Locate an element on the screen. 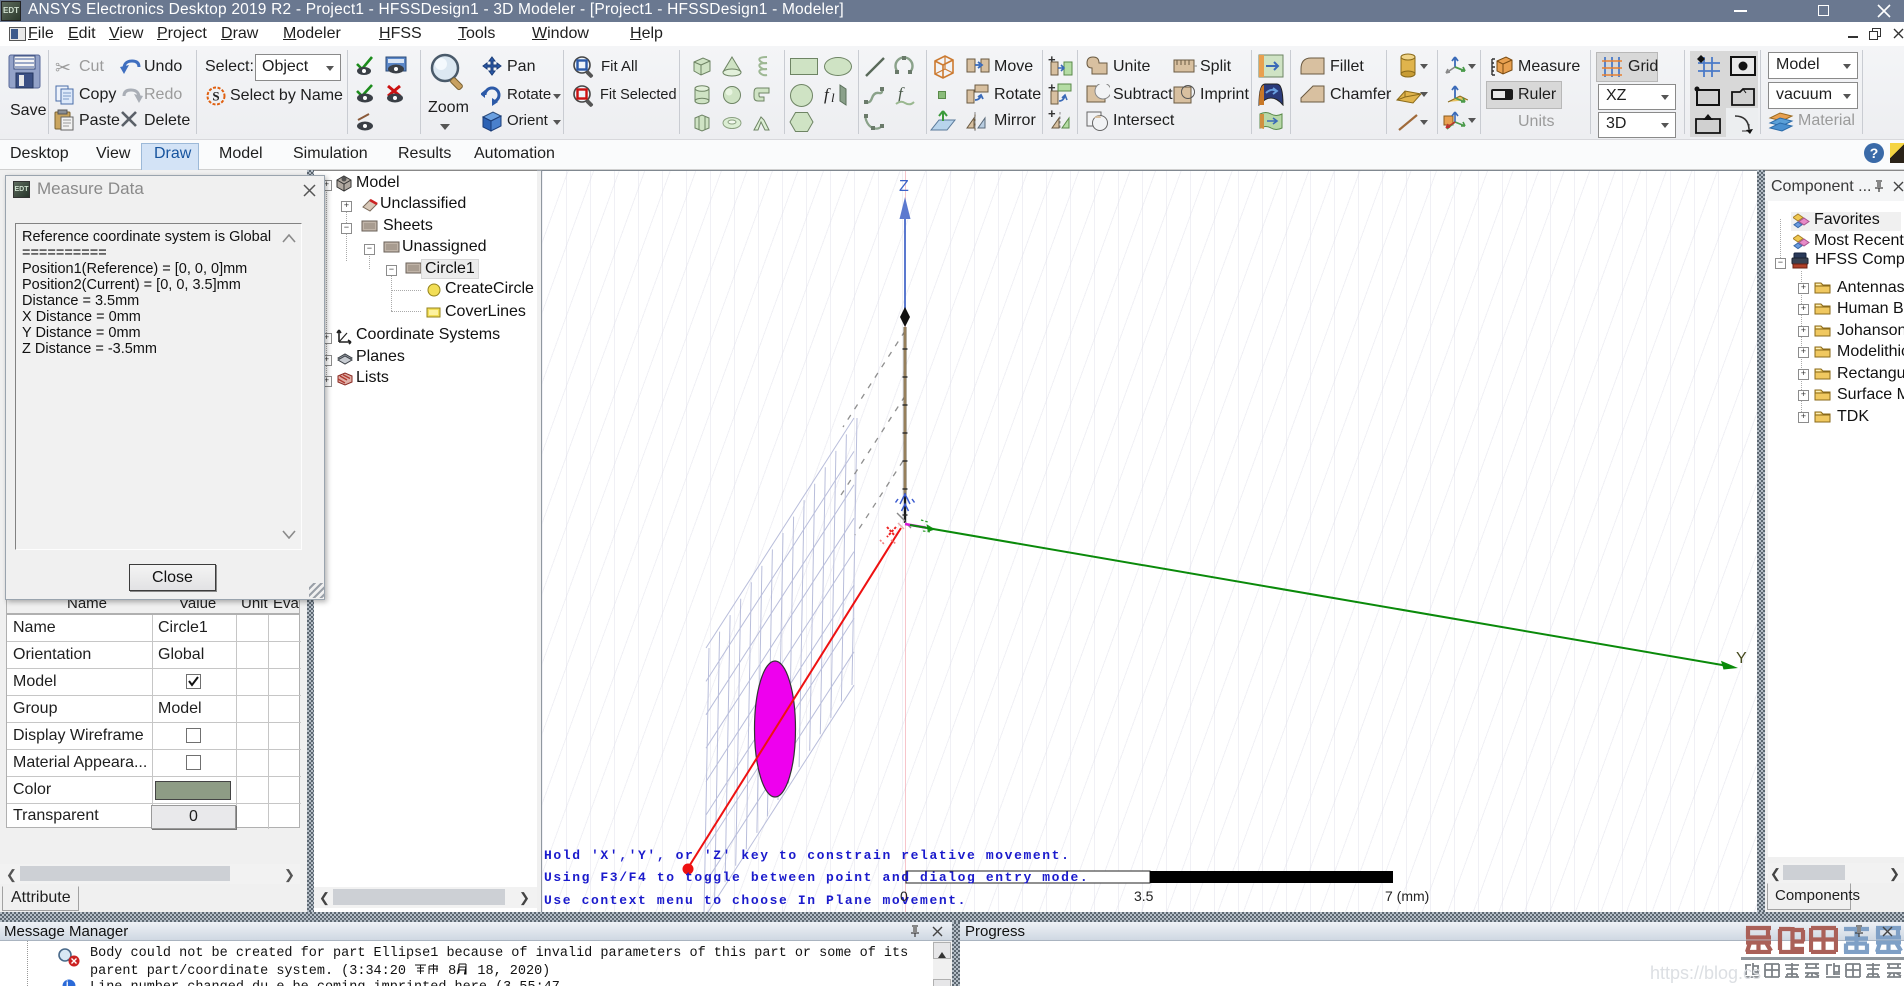 This screenshot has width=1904, height=986. svg-text: l is located at coordinates (833, 97).